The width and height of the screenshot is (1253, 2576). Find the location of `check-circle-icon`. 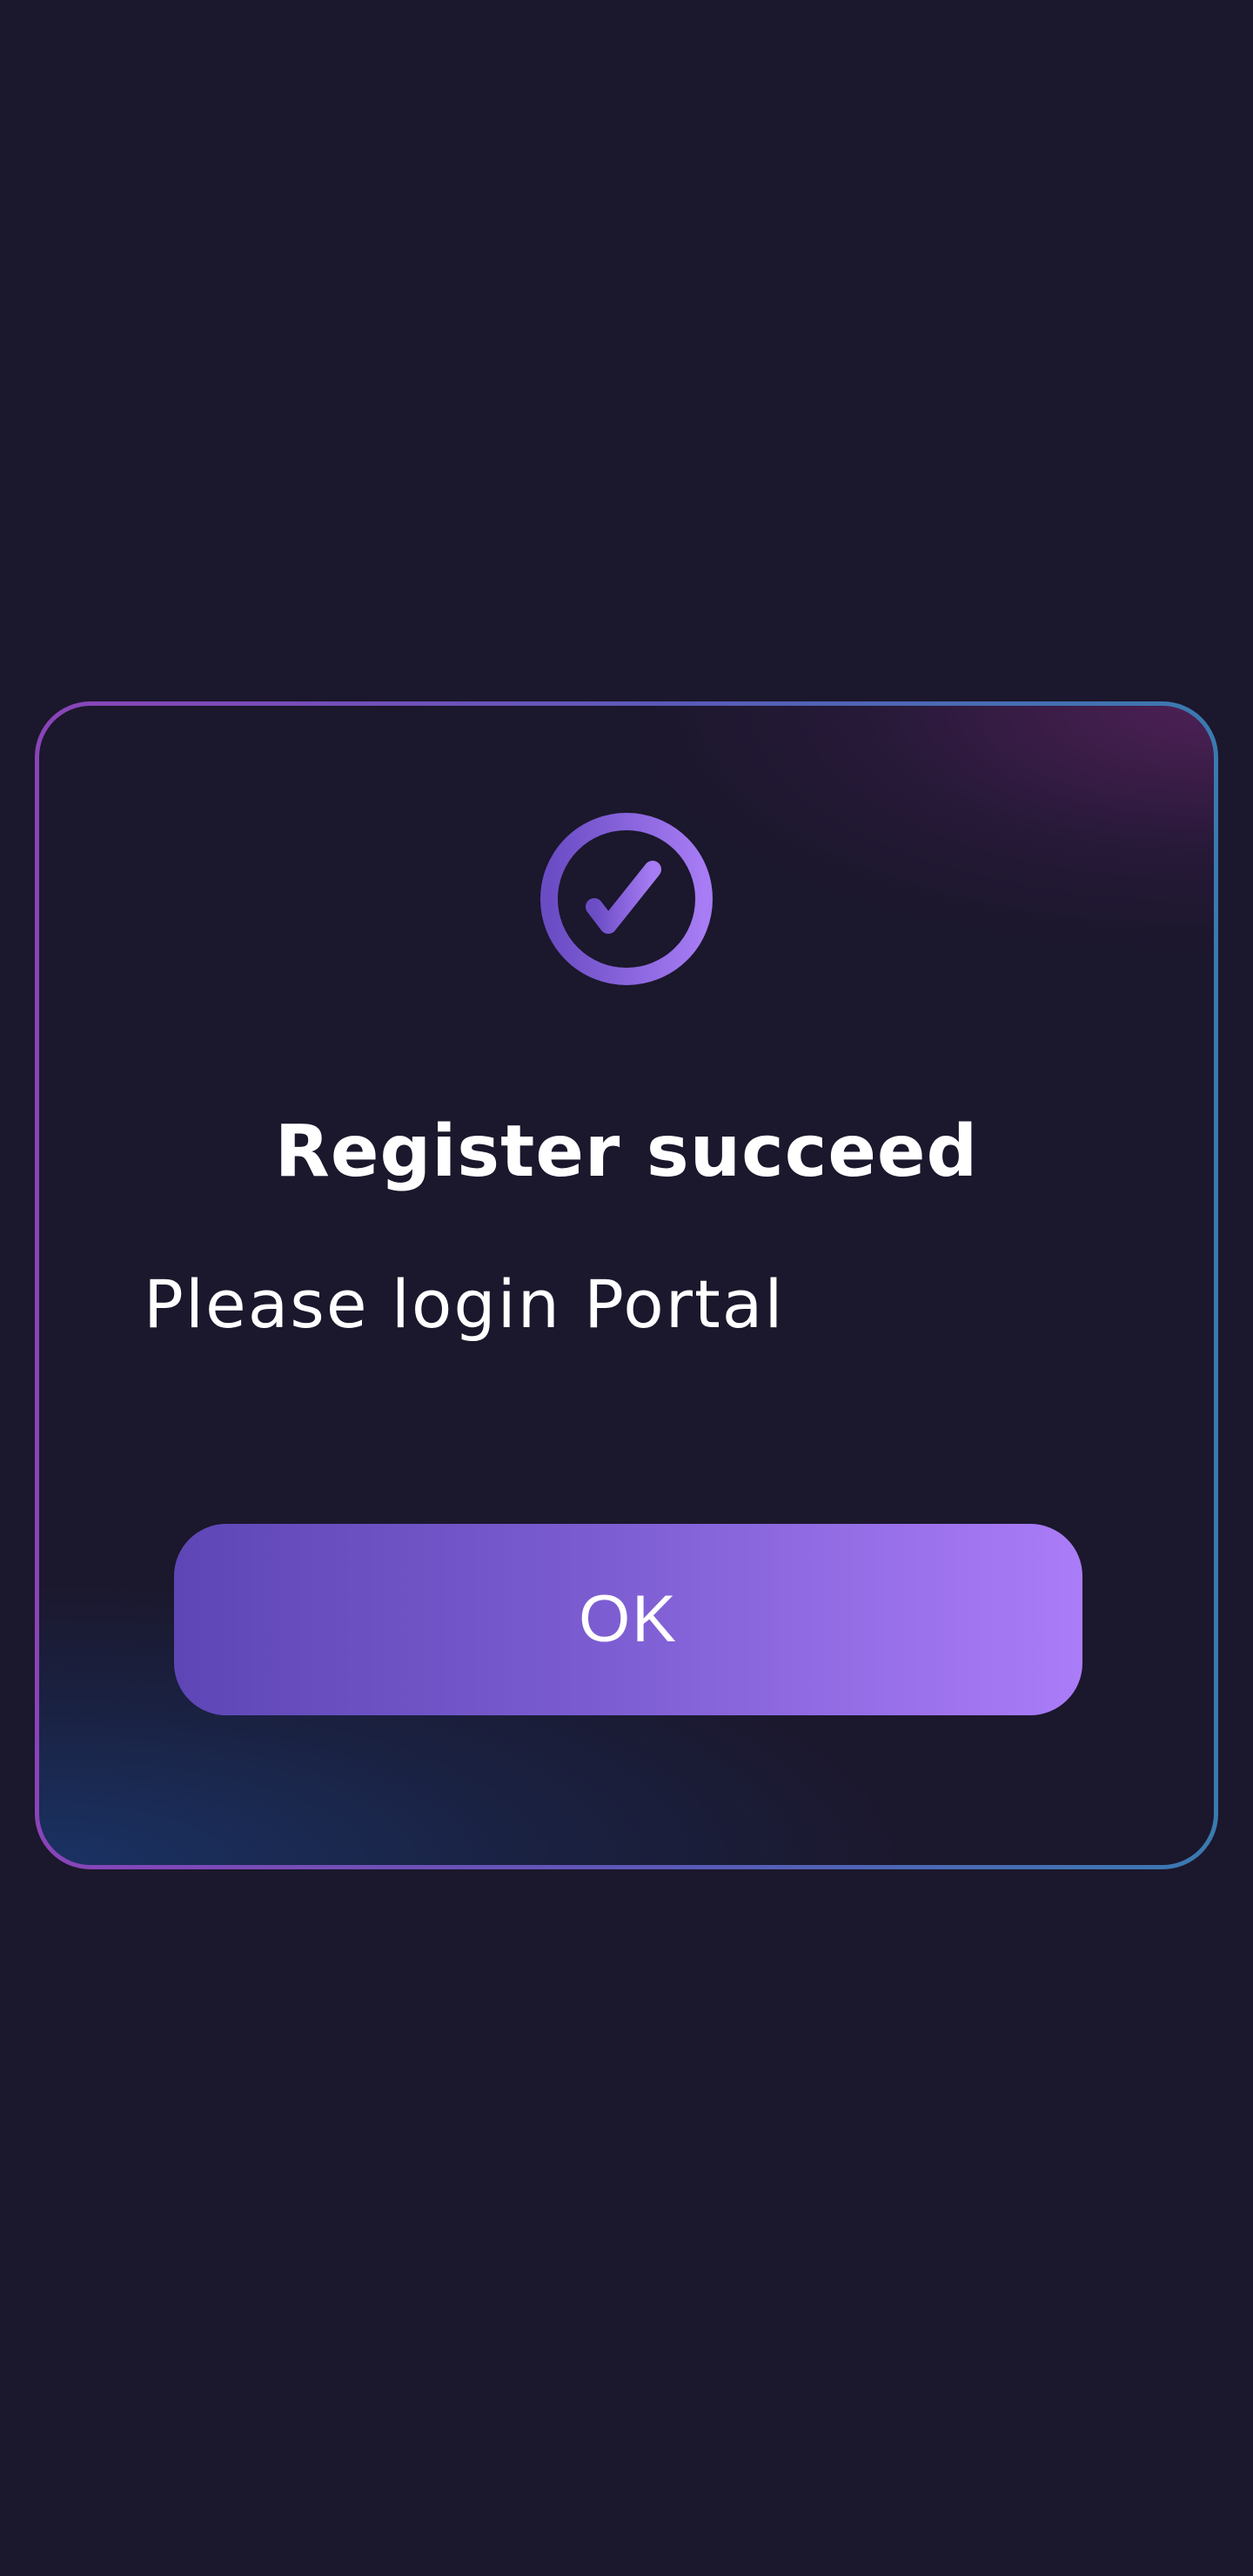

check-circle-icon is located at coordinates (626, 899).